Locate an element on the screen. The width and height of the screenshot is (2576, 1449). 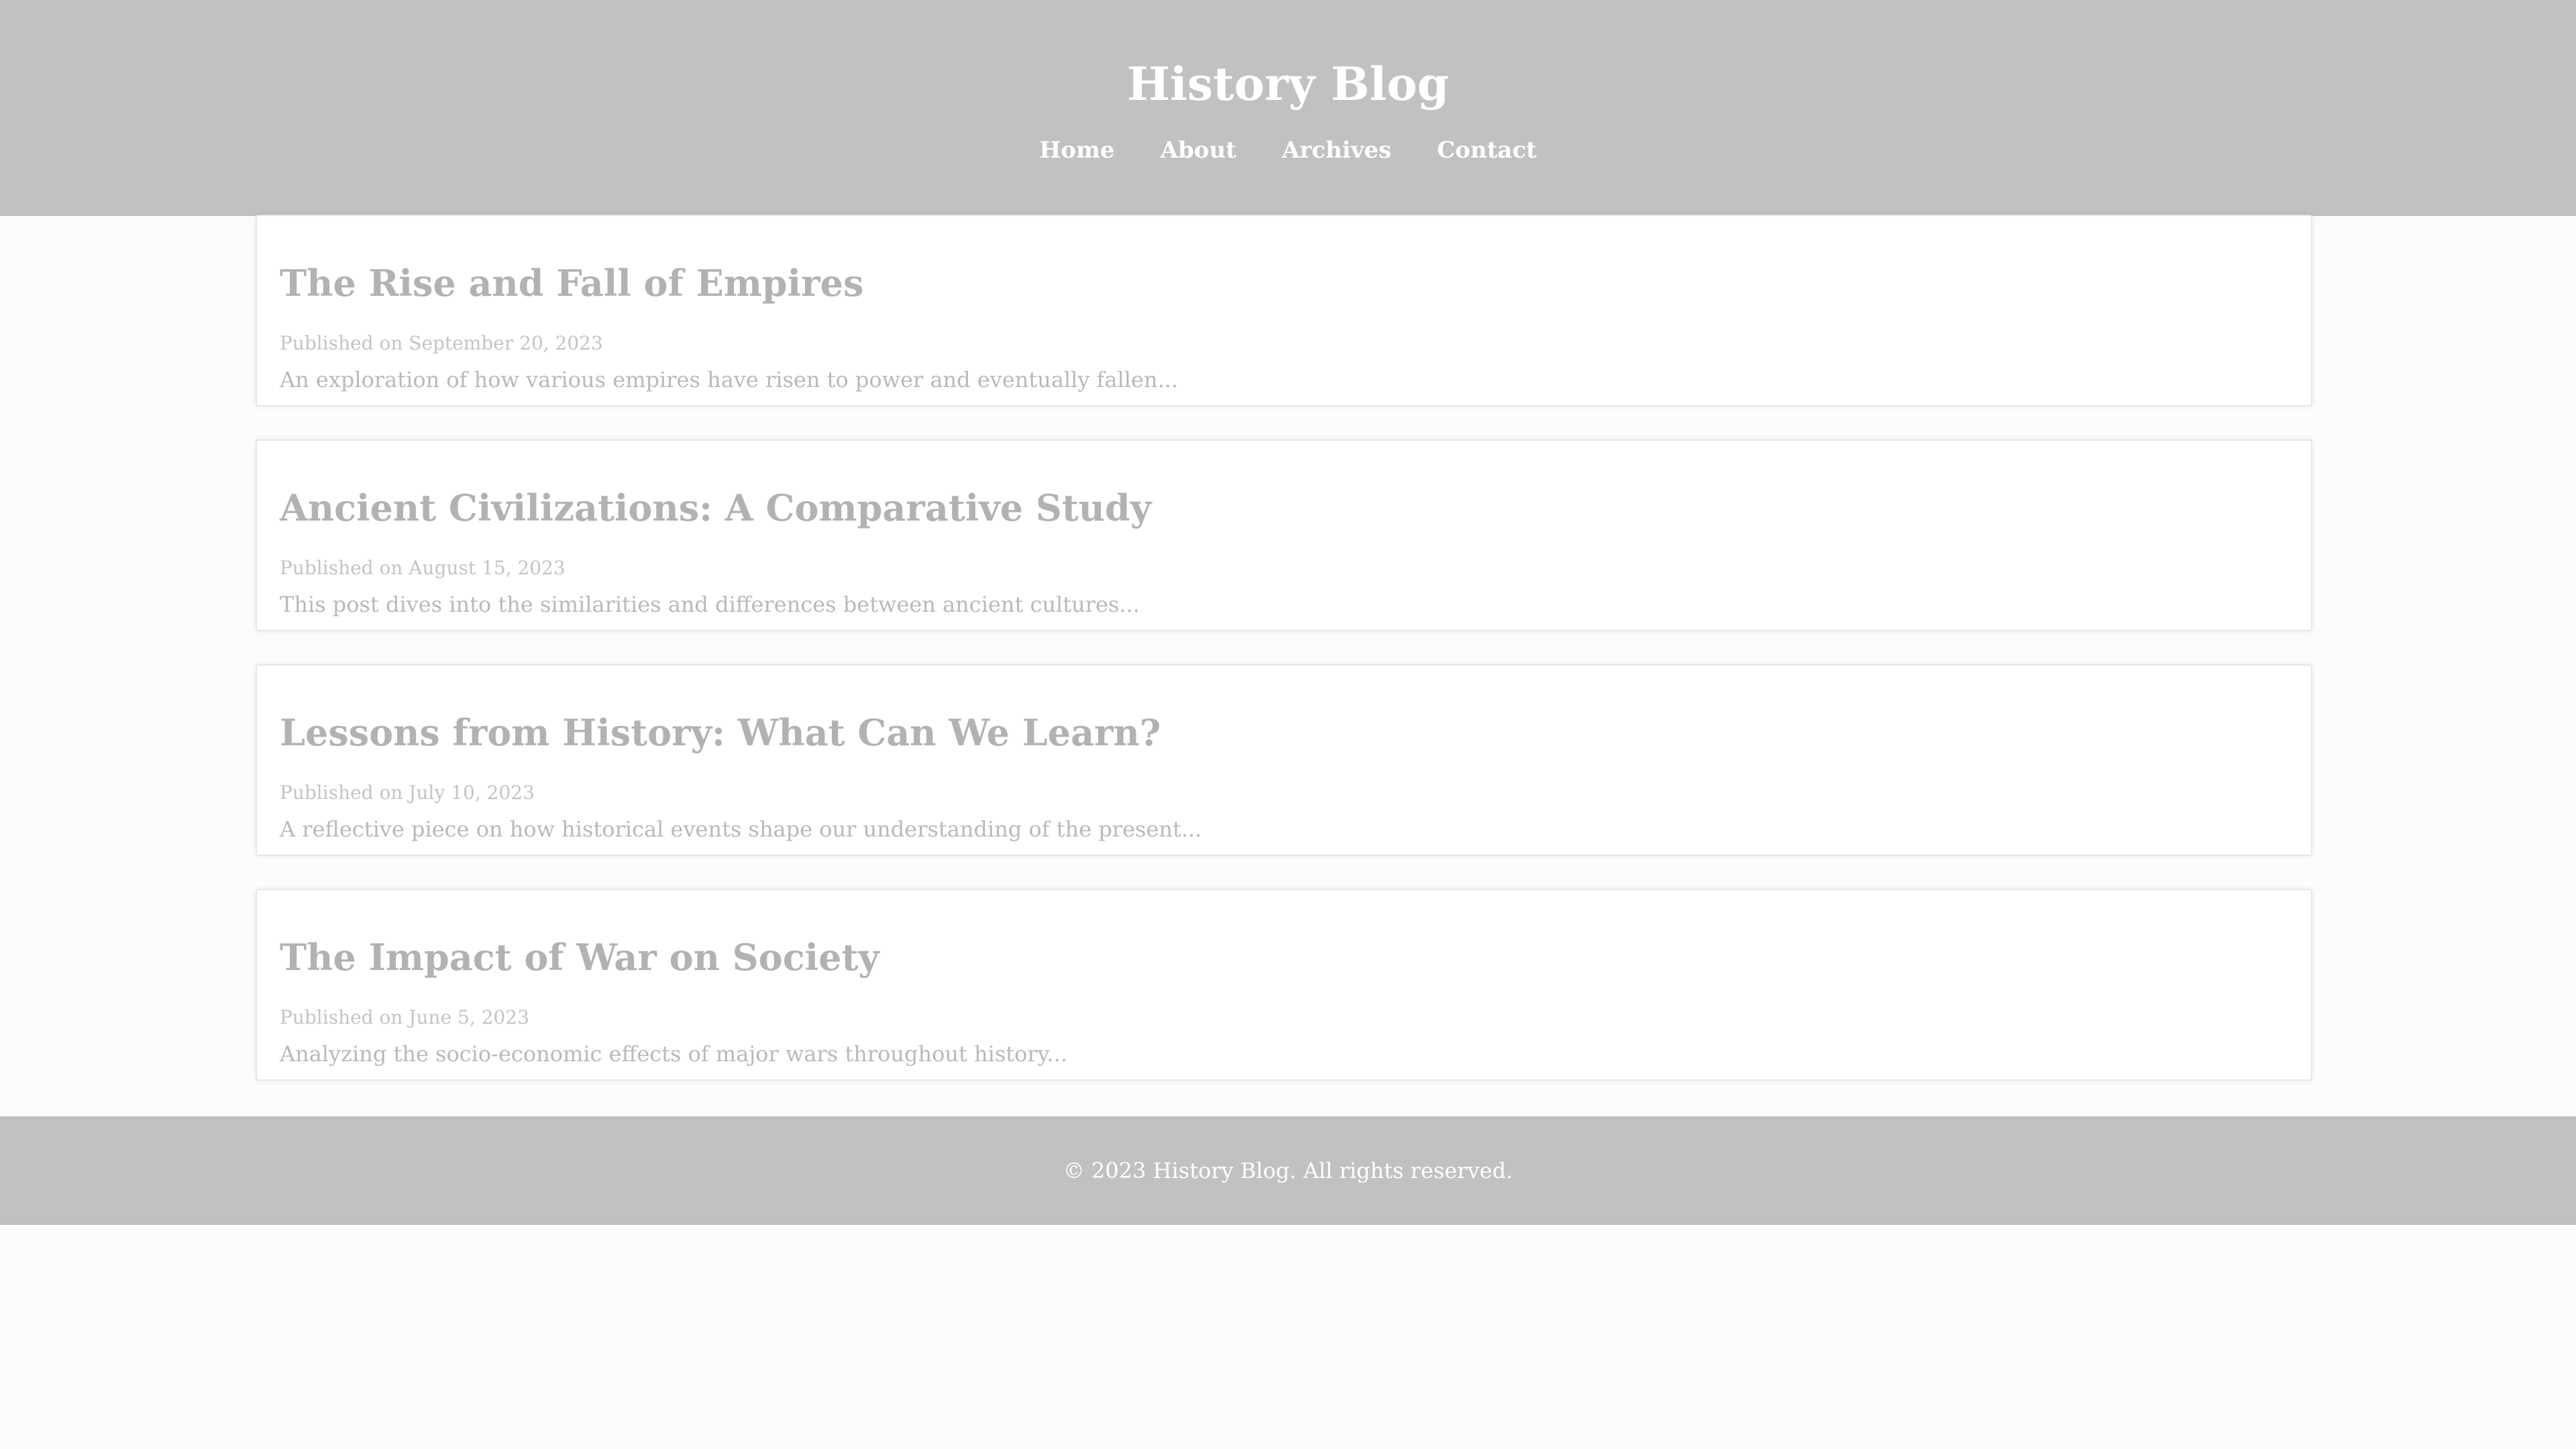
nav-archives: Archives is located at coordinates (1336, 150).